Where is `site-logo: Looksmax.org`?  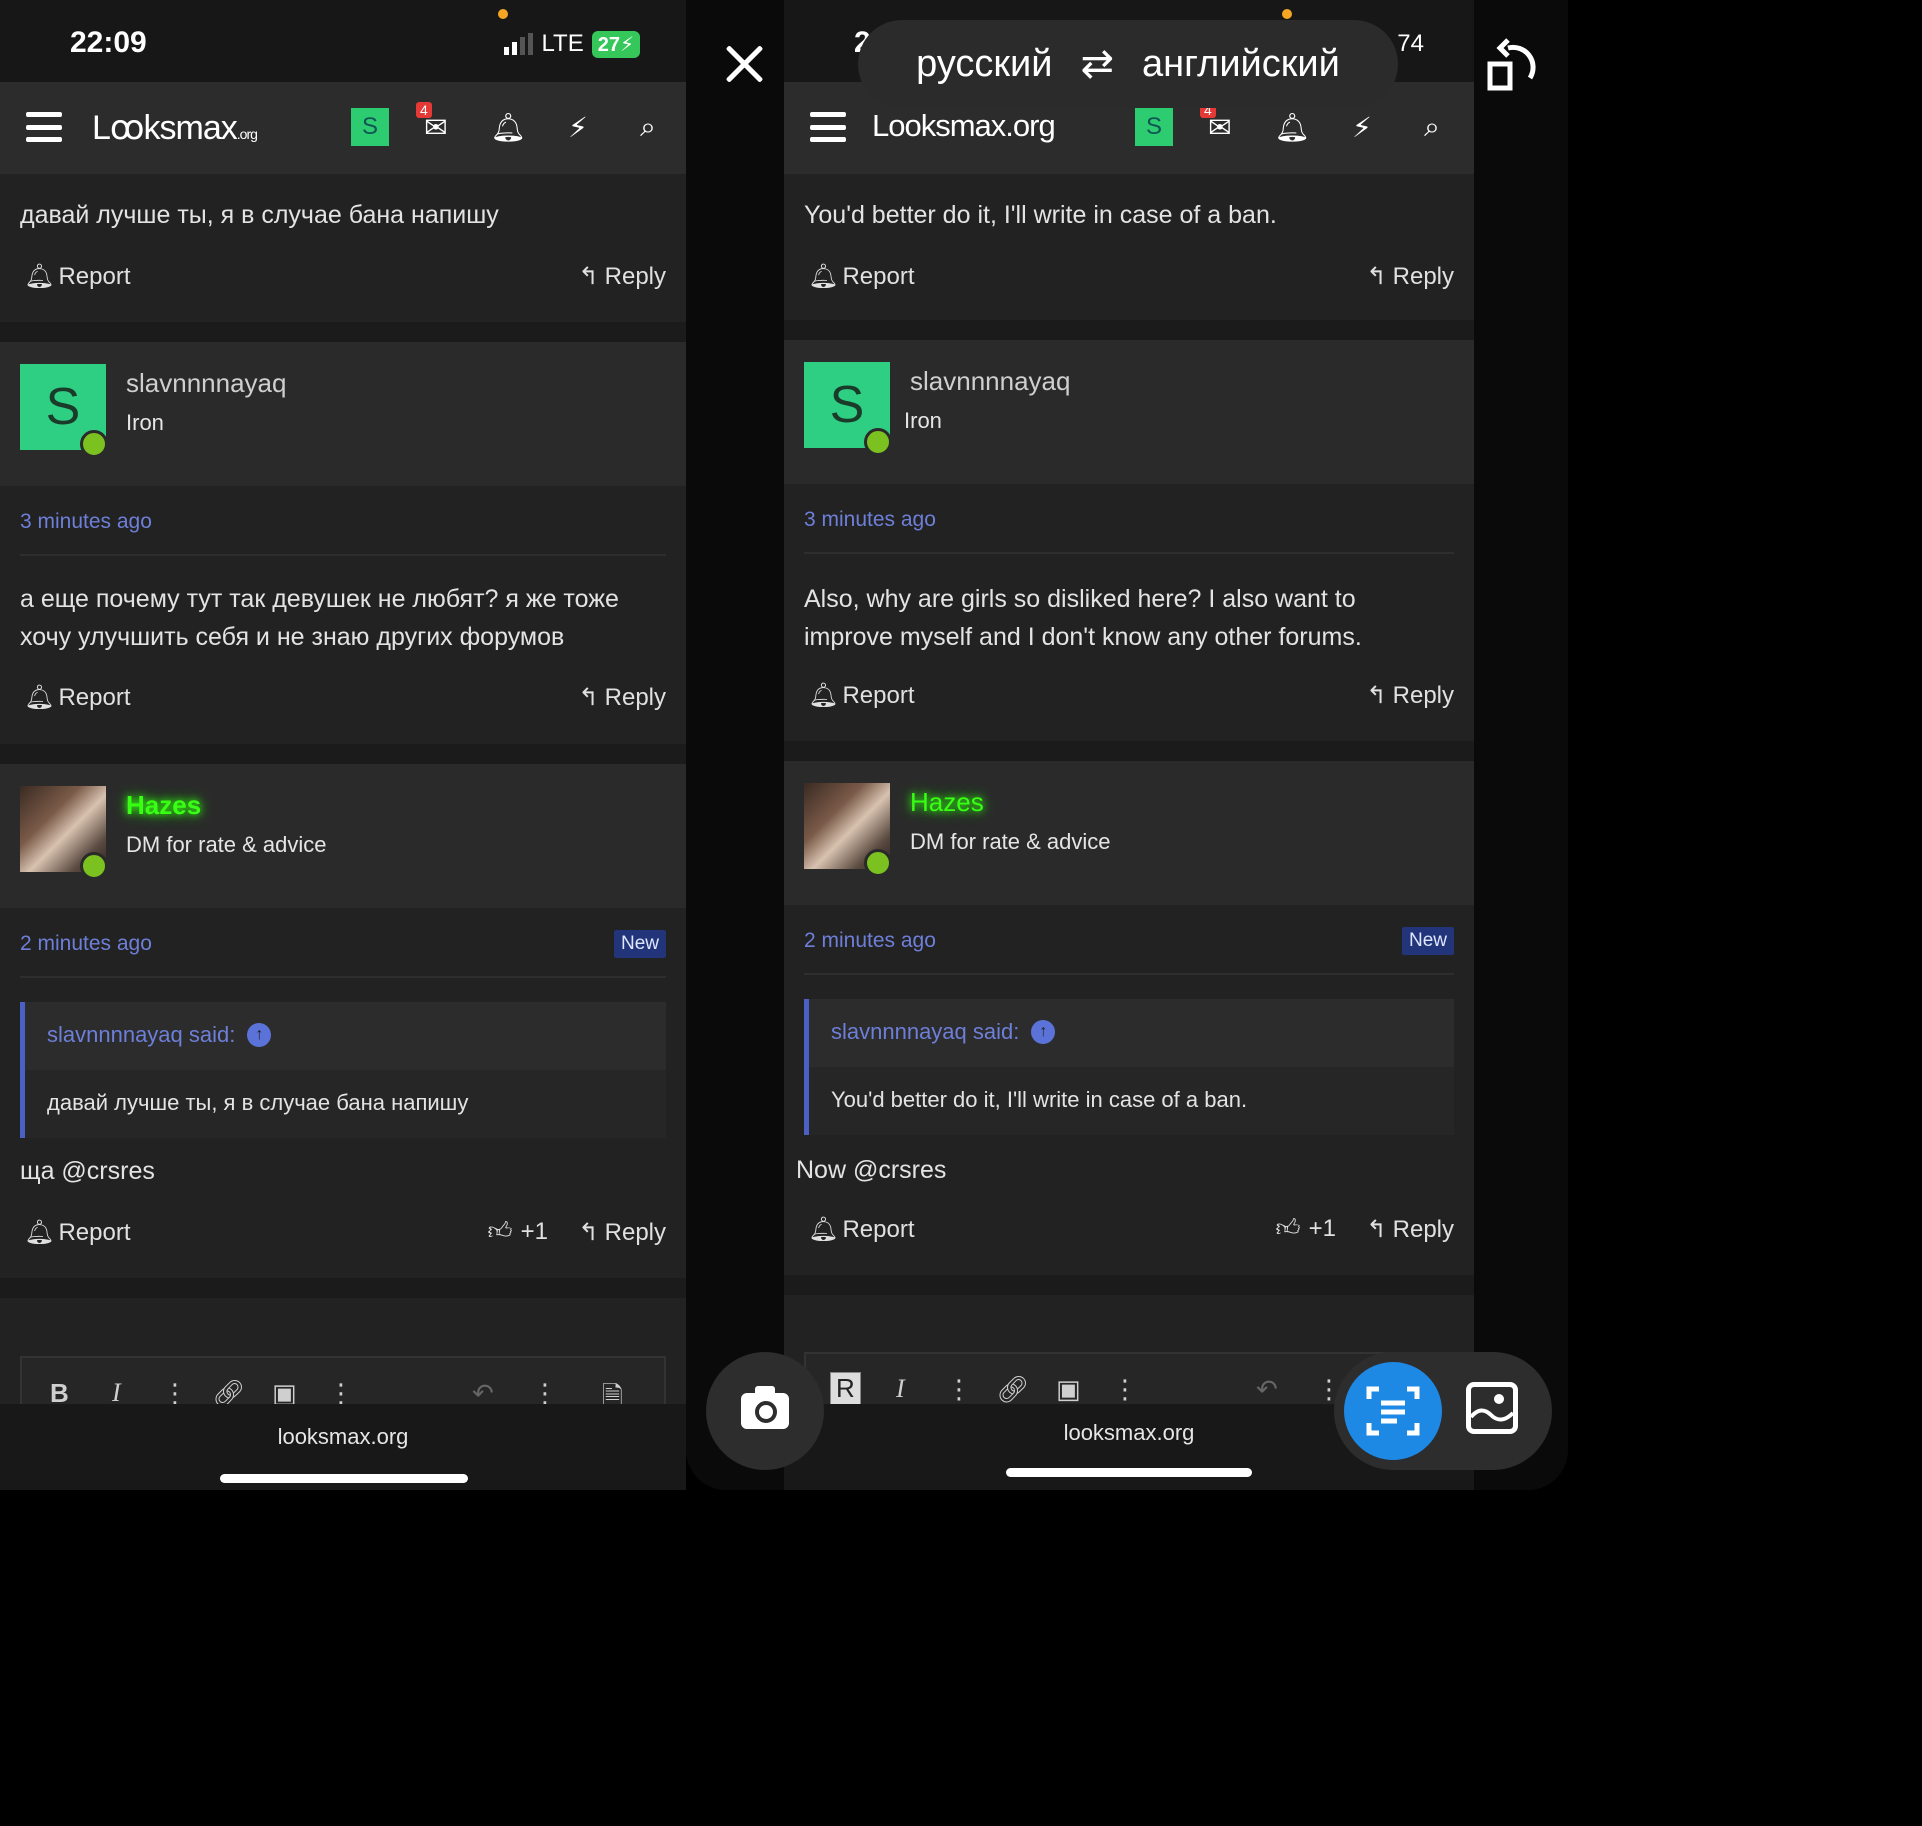 site-logo: Looksmax.org is located at coordinates (964, 126).